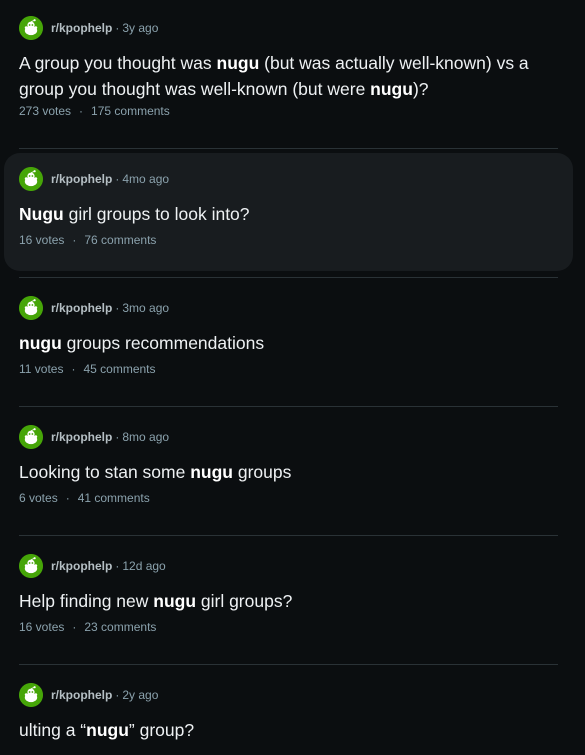 Image resolution: width=585 pixels, height=755 pixels. Describe the element at coordinates (86, 601) in the screenshot. I see `title-text: Help finding new` at that location.